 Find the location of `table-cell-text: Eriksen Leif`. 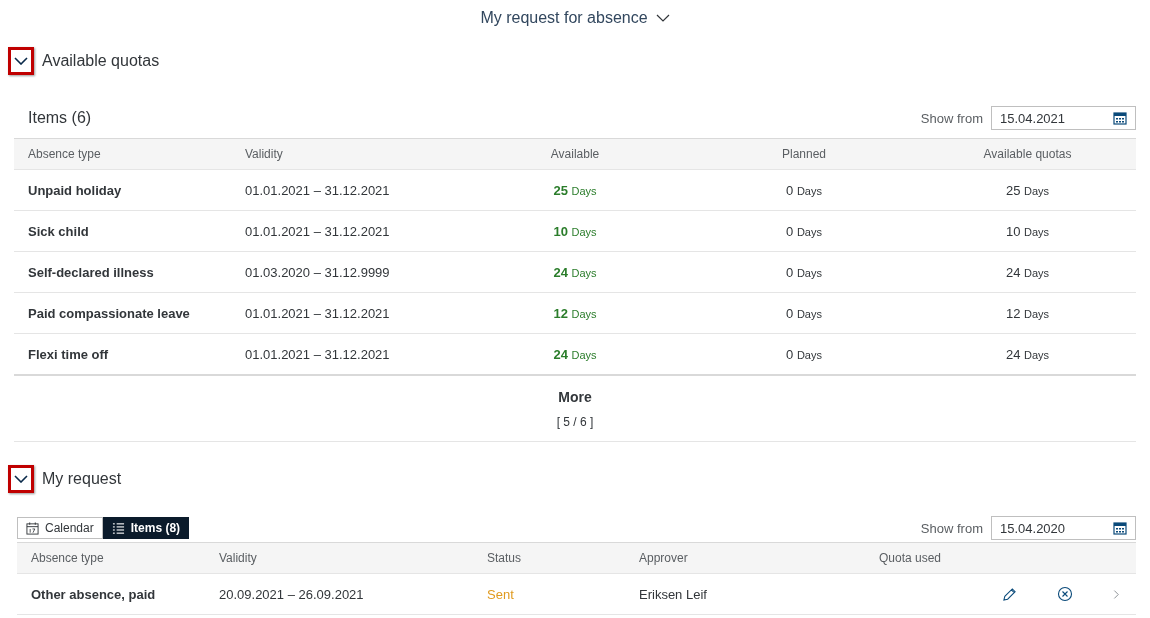

table-cell-text: Eriksen Leif is located at coordinates (673, 594).